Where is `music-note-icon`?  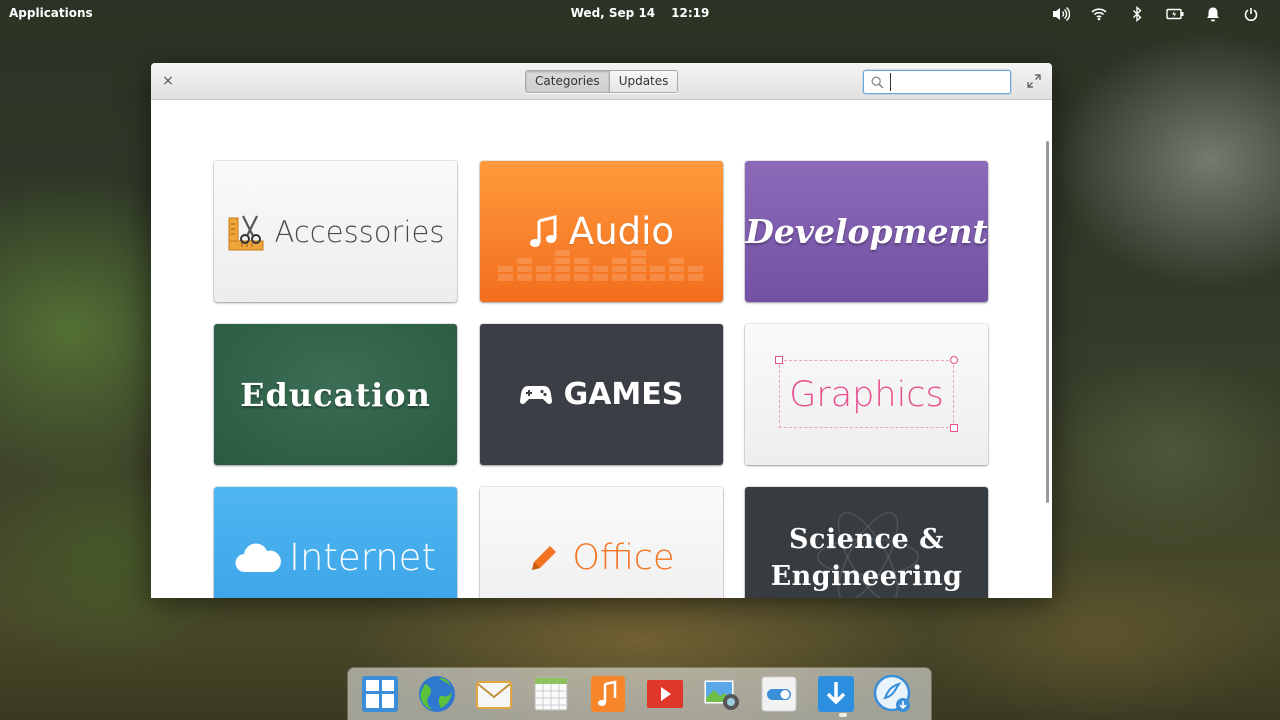 music-note-icon is located at coordinates (543, 230).